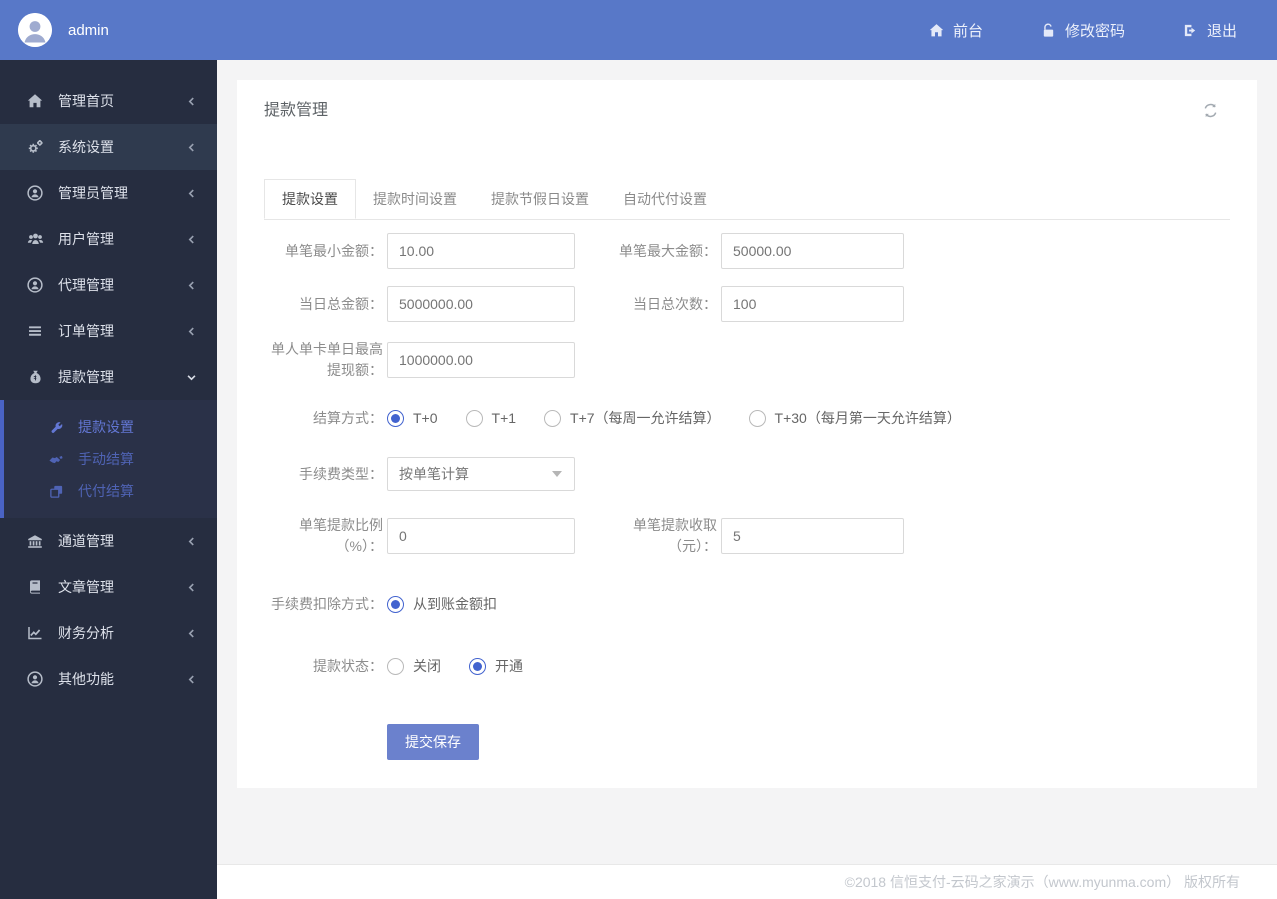  What do you see at coordinates (86, 147) in the screenshot?
I see `sidebar-item-label: 系统设置` at bounding box center [86, 147].